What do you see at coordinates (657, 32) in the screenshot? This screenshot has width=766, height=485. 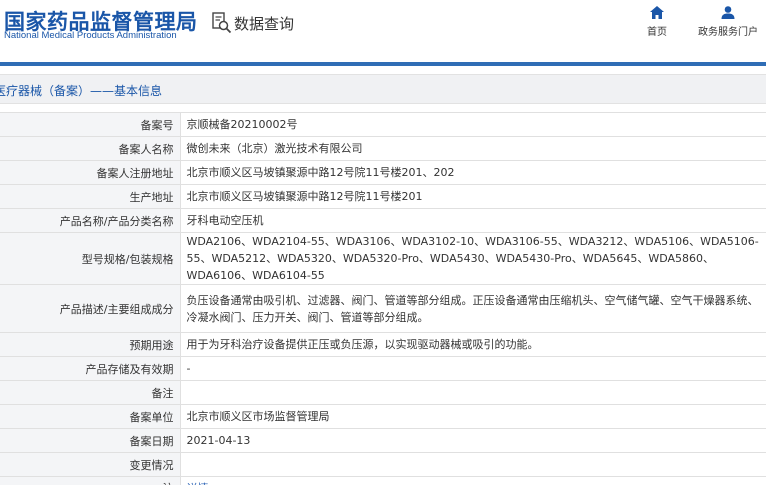 I see `nav-home-label: 首页` at bounding box center [657, 32].